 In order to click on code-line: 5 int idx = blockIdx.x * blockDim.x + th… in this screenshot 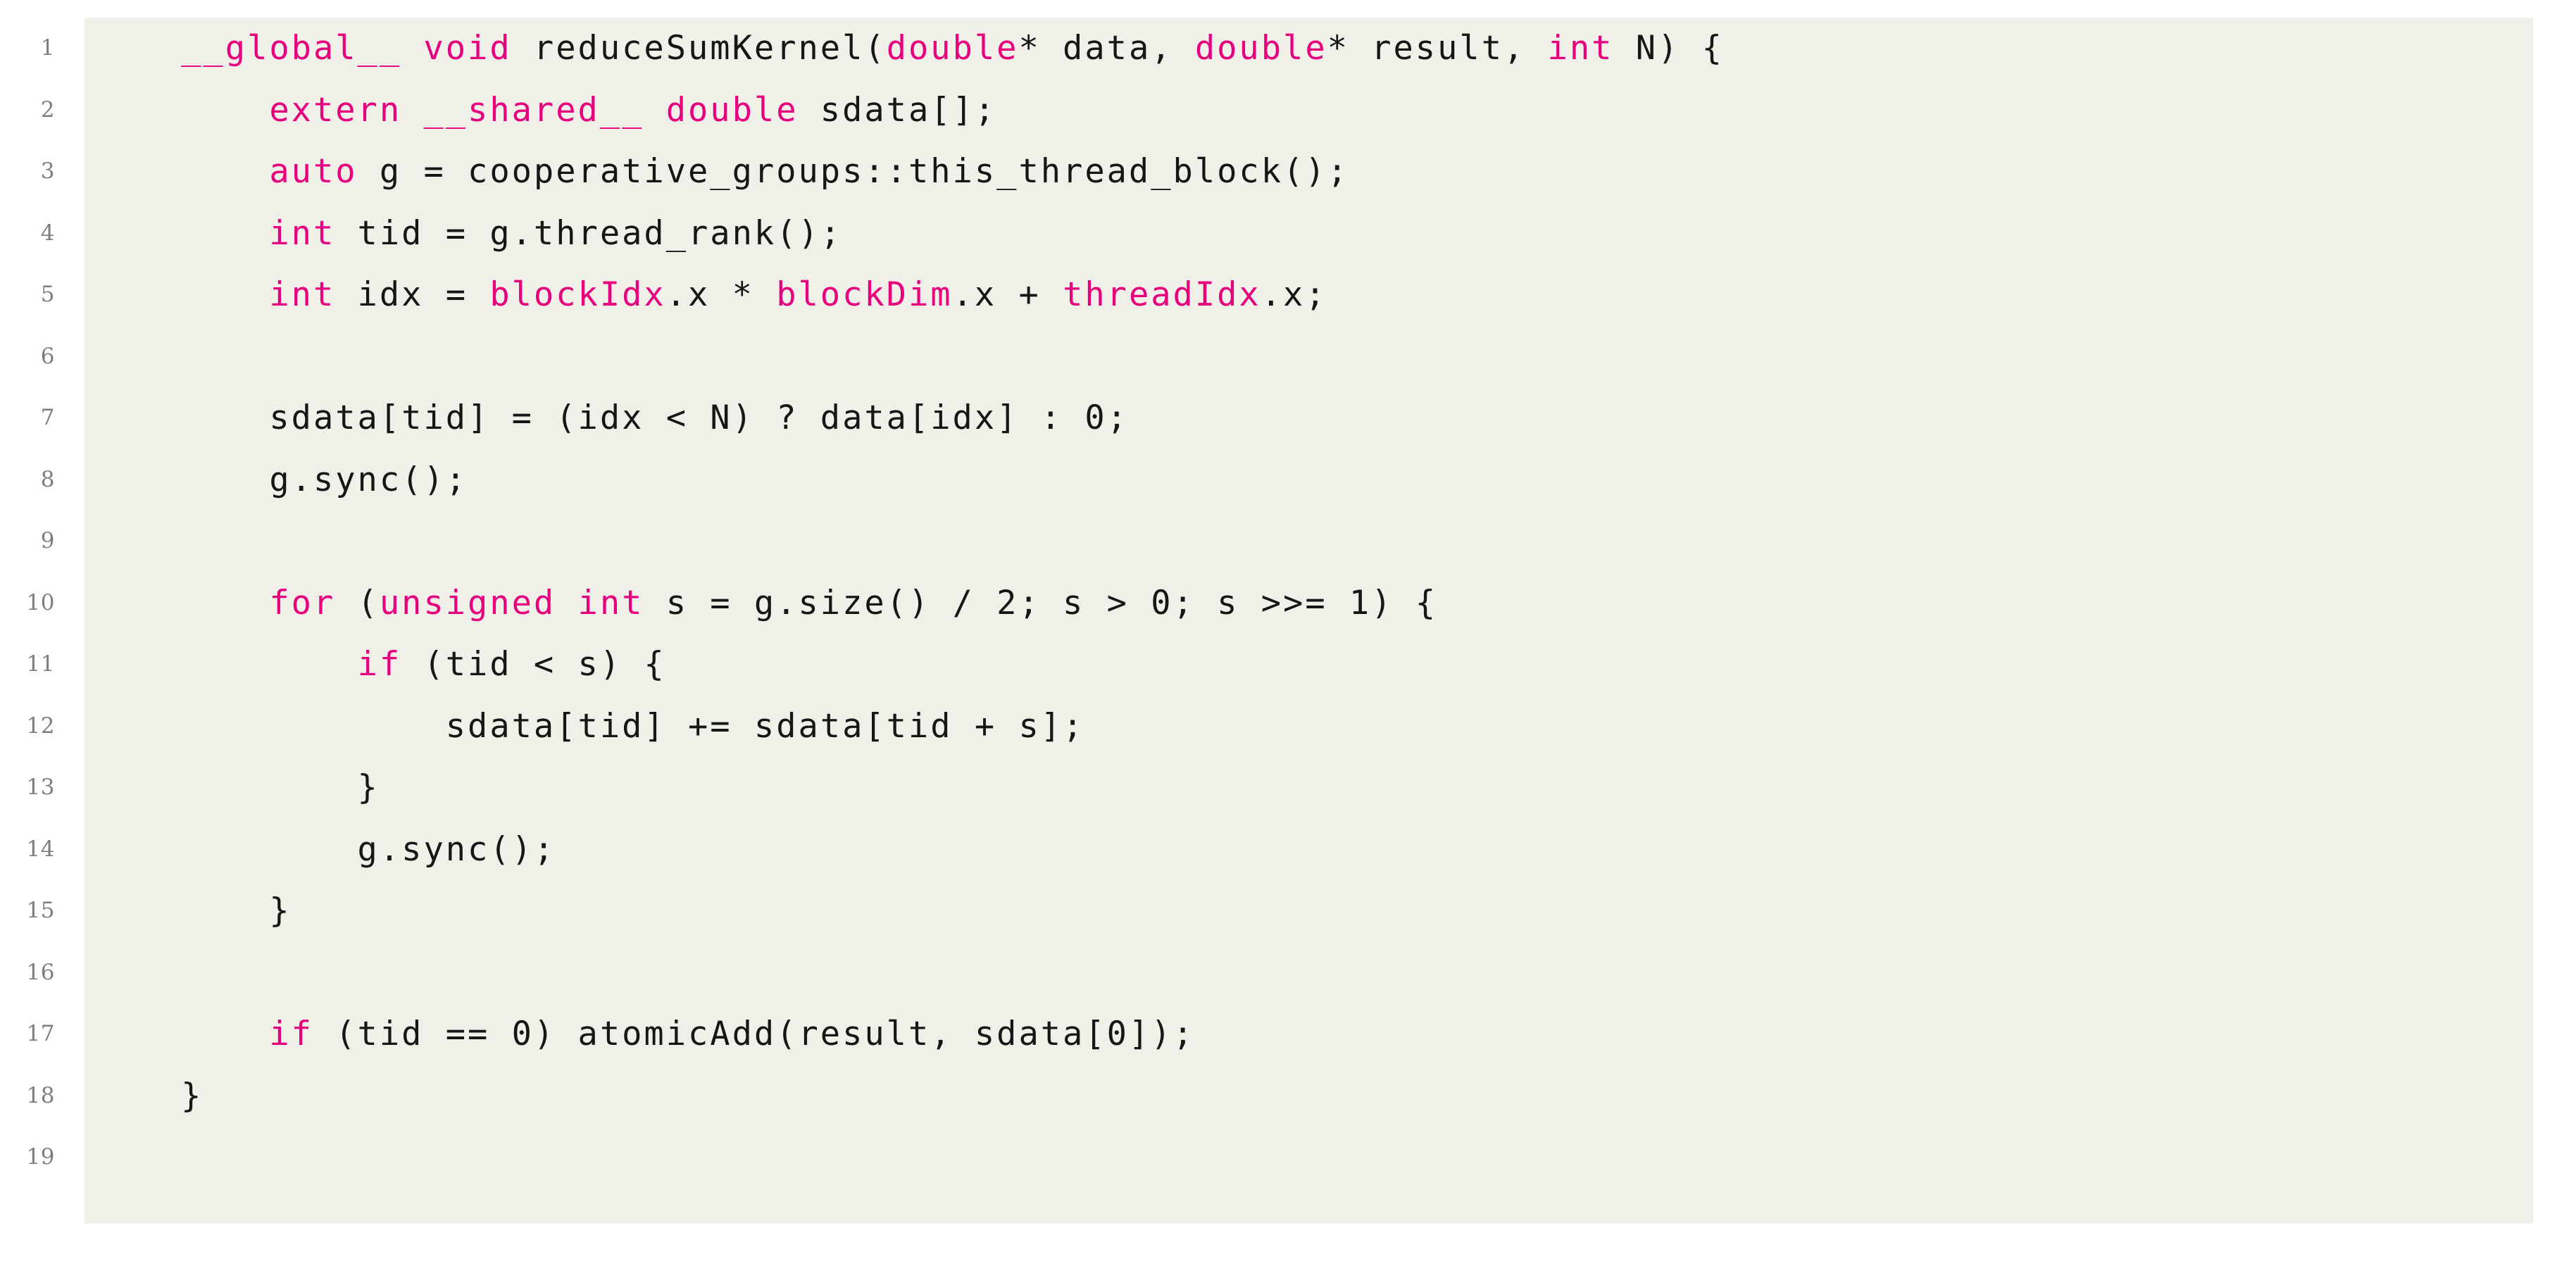, I will do `click(1288, 295)`.